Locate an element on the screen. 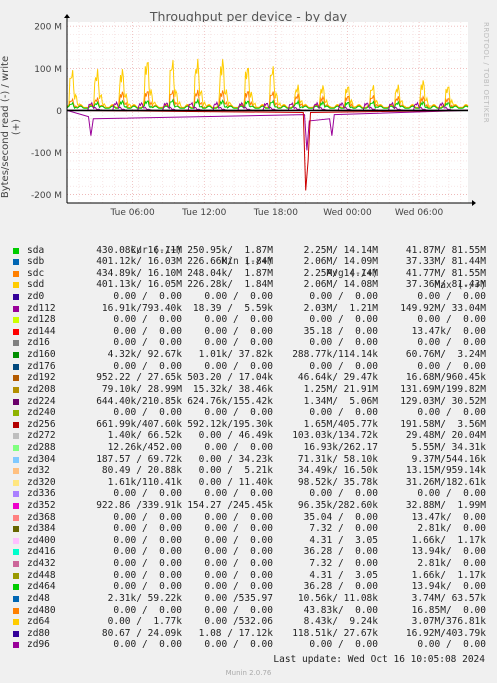  device-name: zd240 is located at coordinates (41, 413).